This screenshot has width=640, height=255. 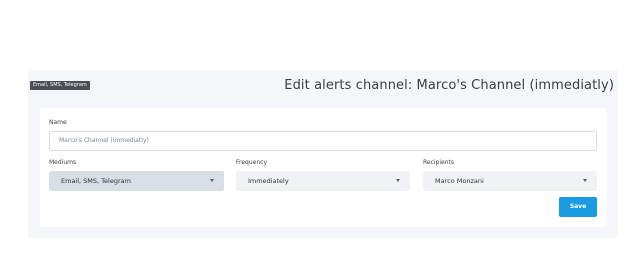 I want to click on recipients-select: Marco Monzani, so click(x=510, y=181).